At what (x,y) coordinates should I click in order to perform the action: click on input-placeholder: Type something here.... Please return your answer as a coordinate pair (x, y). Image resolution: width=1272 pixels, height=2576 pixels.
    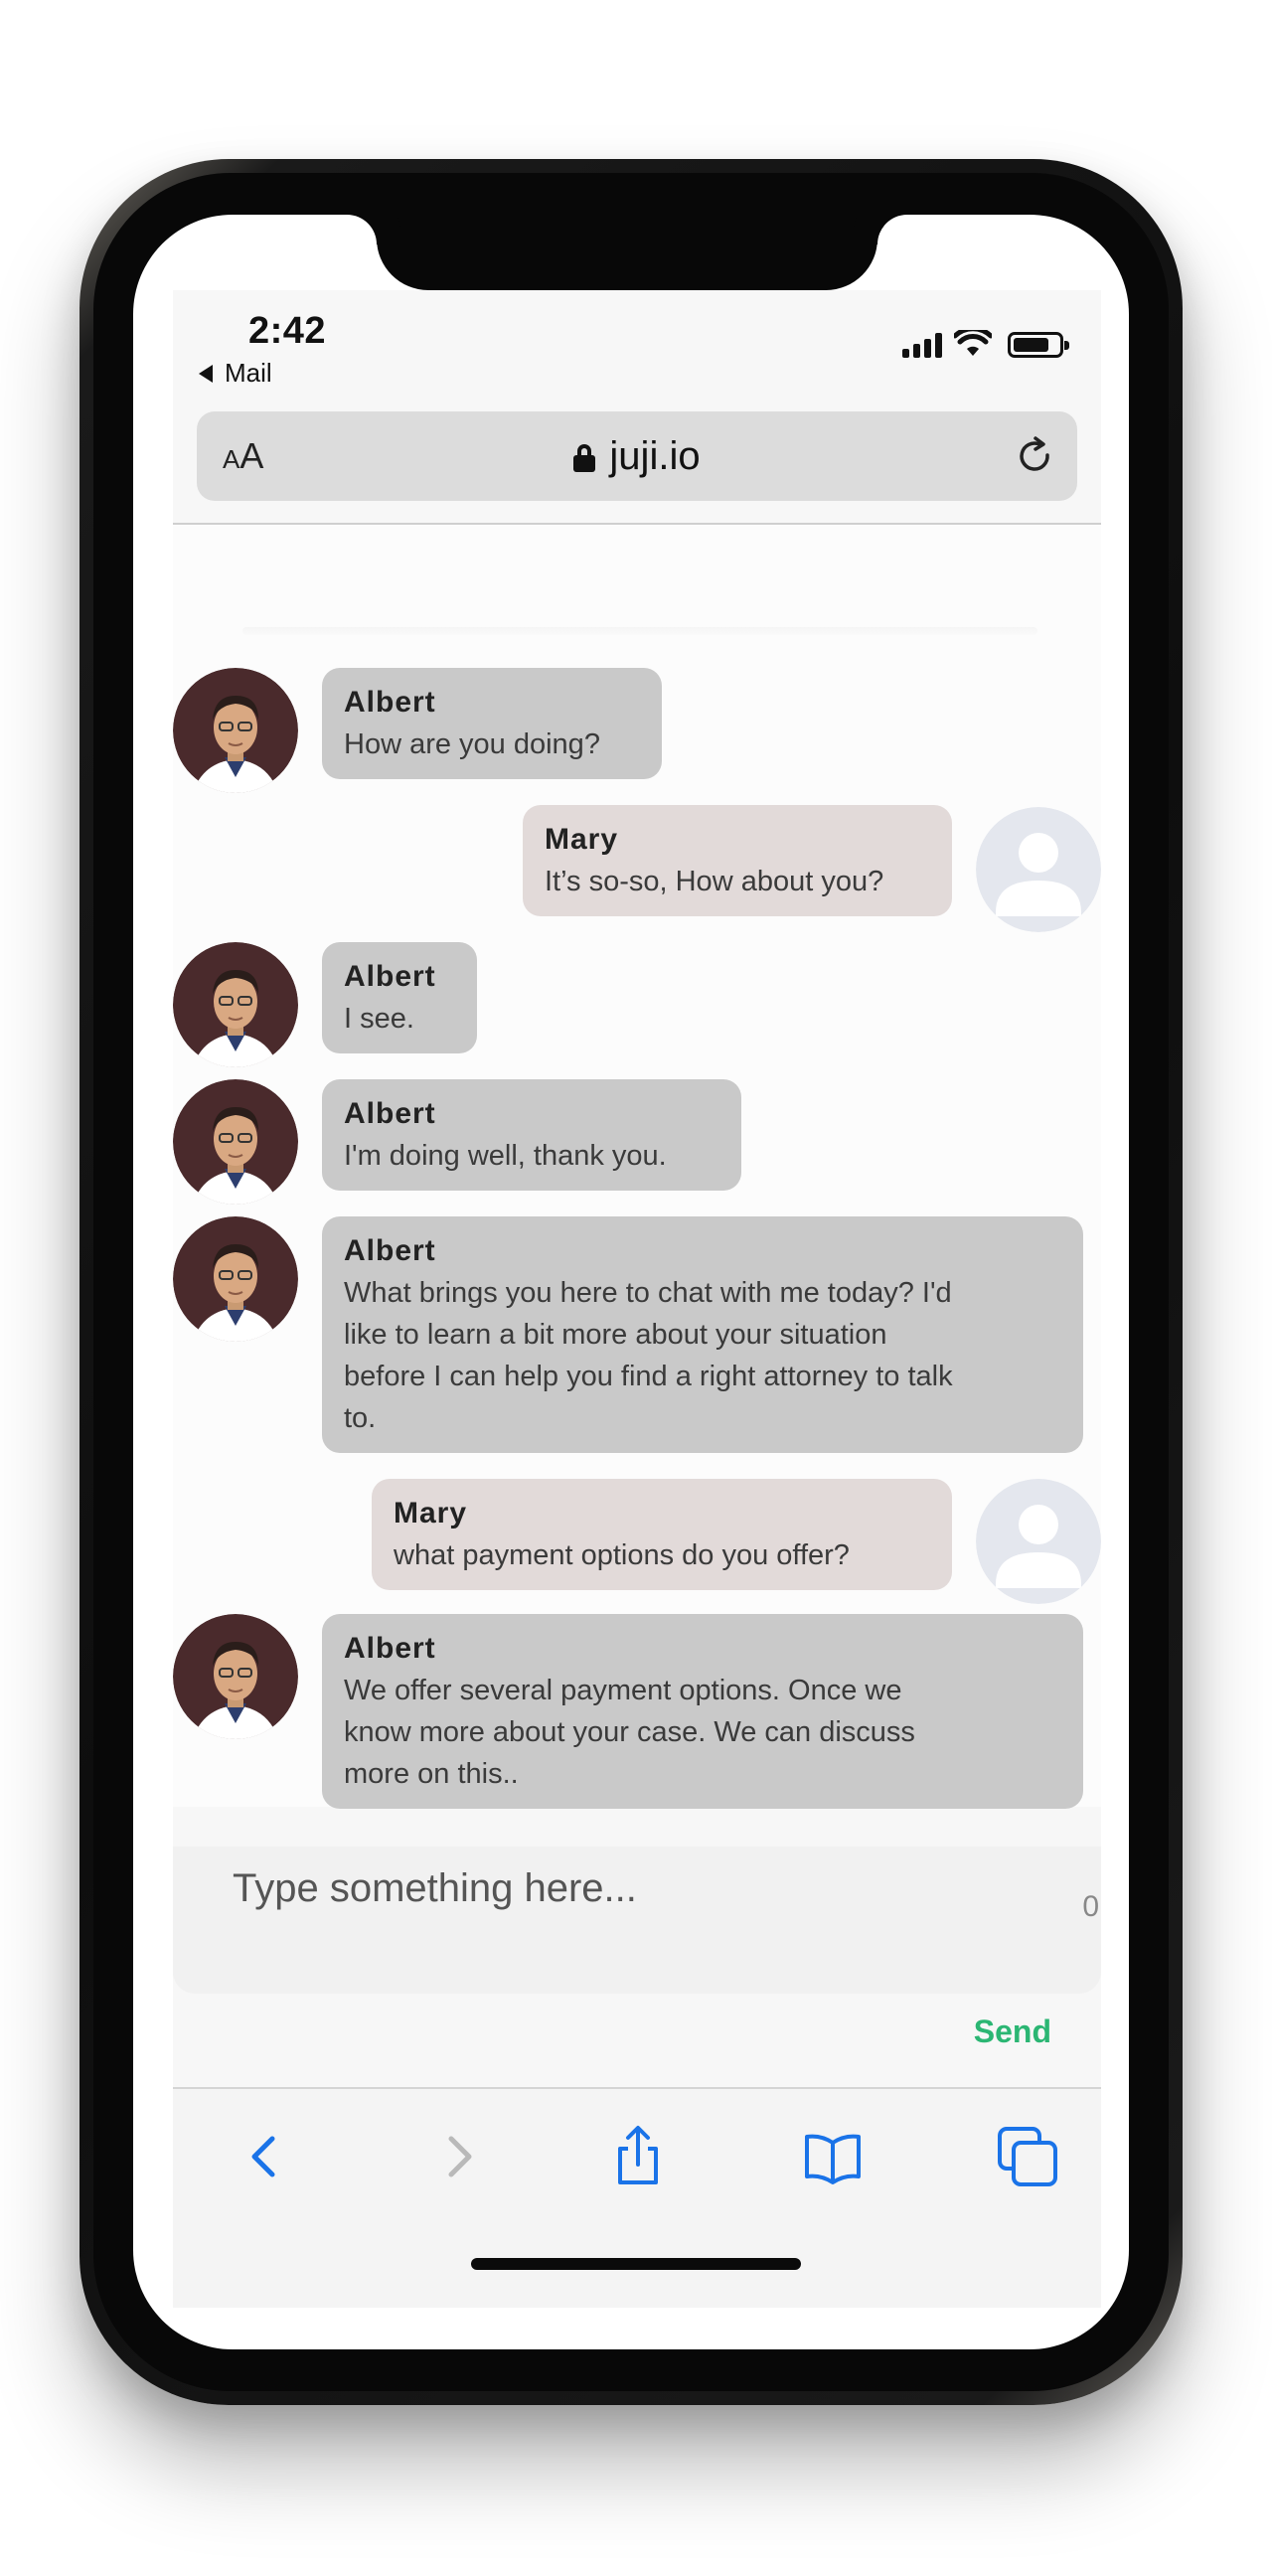
    Looking at the image, I should click on (435, 1888).